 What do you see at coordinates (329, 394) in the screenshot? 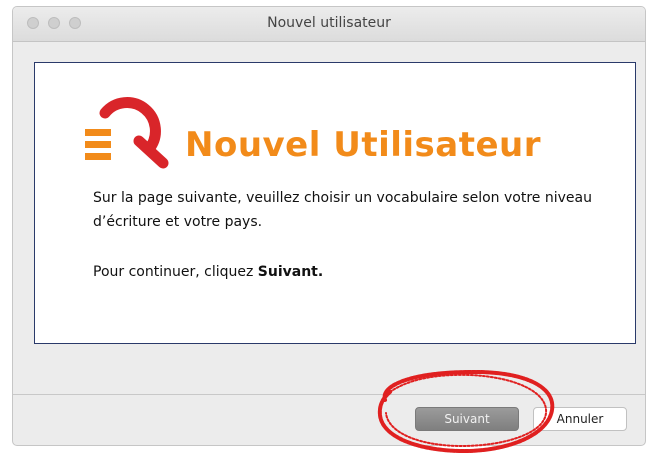
I see `footer-divider` at bounding box center [329, 394].